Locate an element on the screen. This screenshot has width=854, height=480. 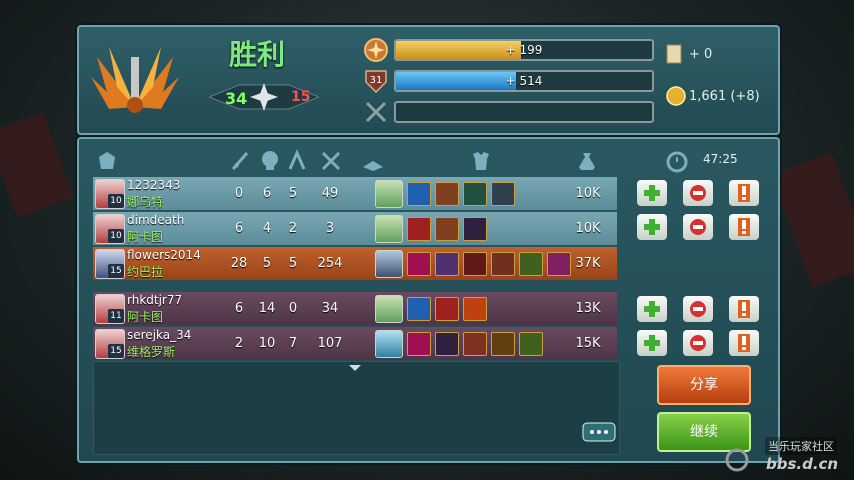
player-name: flowers2014 is located at coordinates (164, 255).